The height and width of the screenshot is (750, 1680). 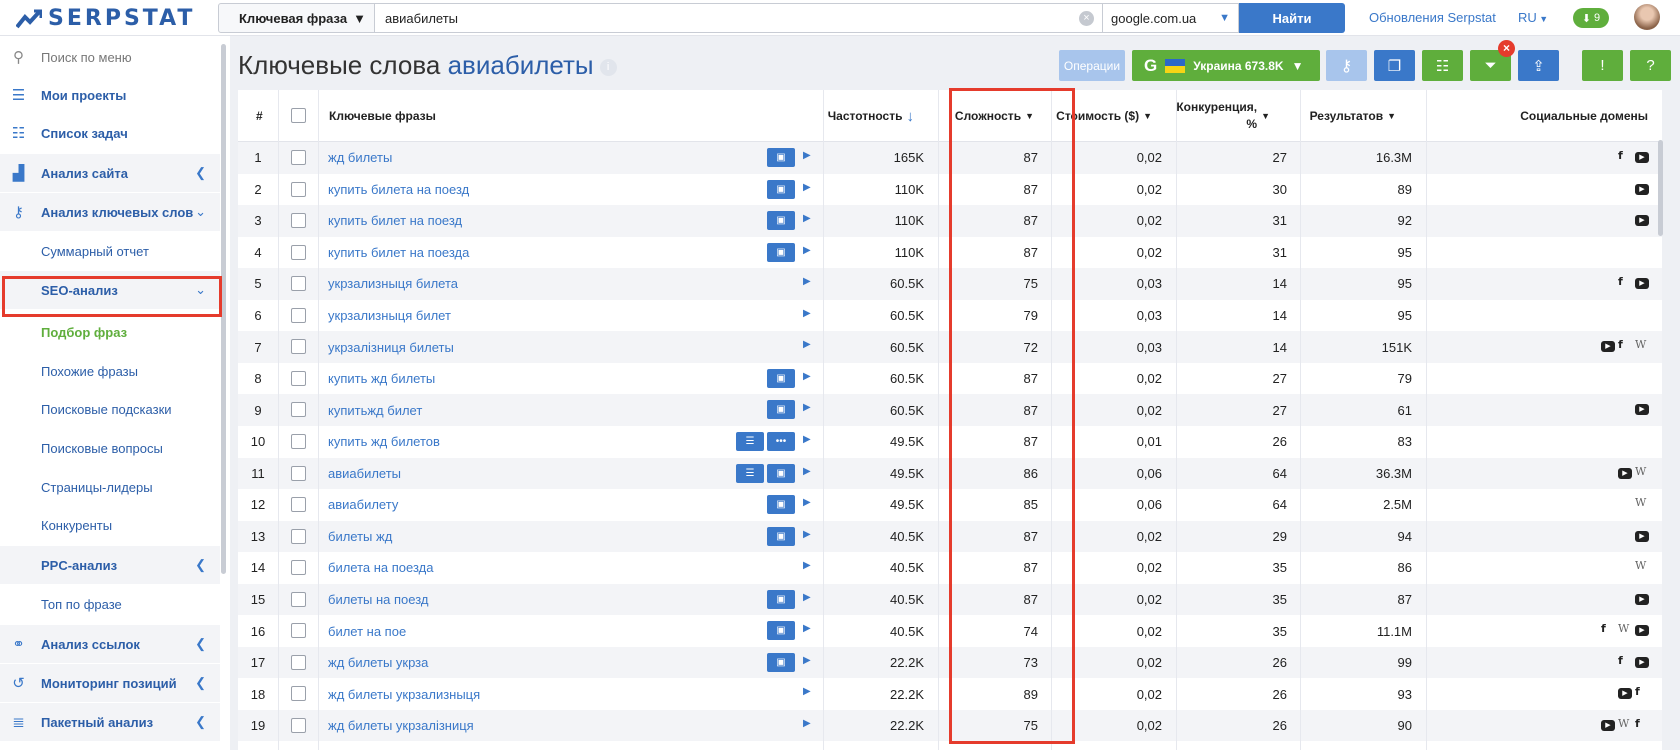 I want to click on avatar, so click(x=1647, y=17).